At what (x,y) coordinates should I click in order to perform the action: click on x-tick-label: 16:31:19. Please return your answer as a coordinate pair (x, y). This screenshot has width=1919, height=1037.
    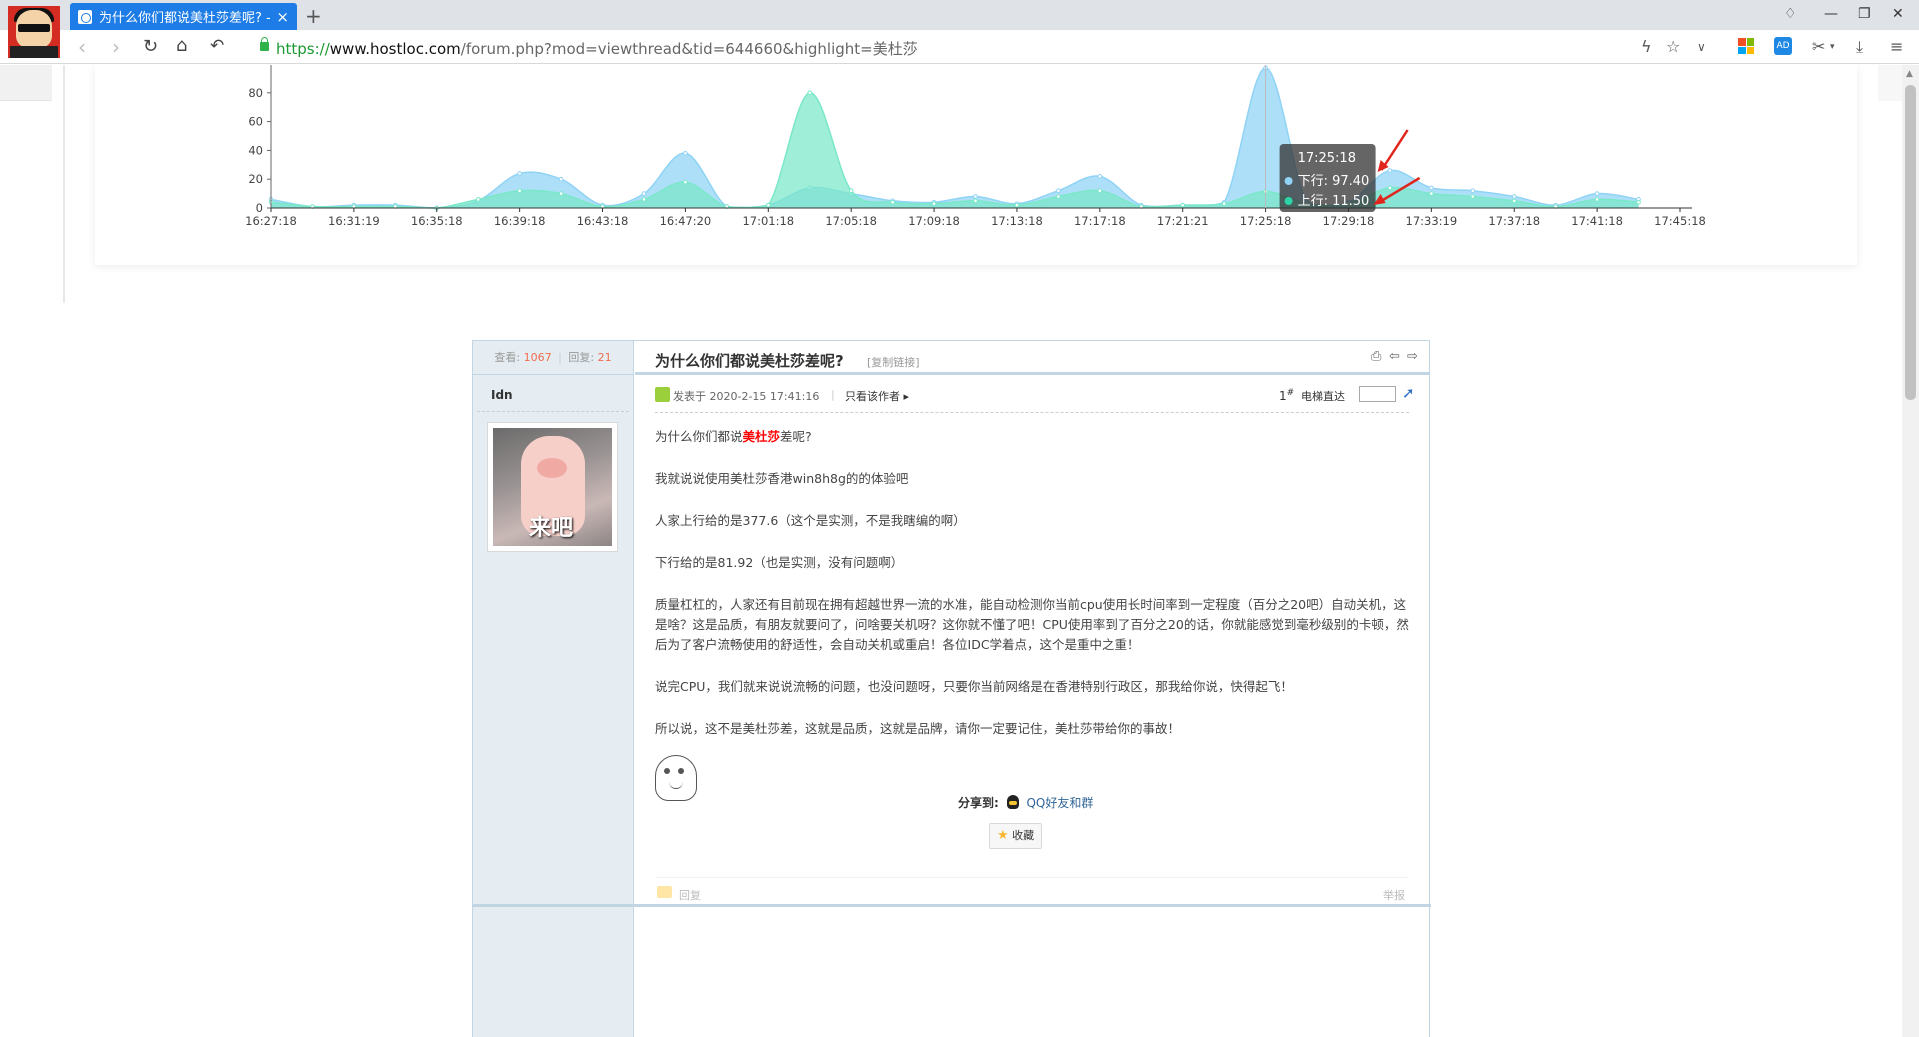
    Looking at the image, I should click on (354, 221).